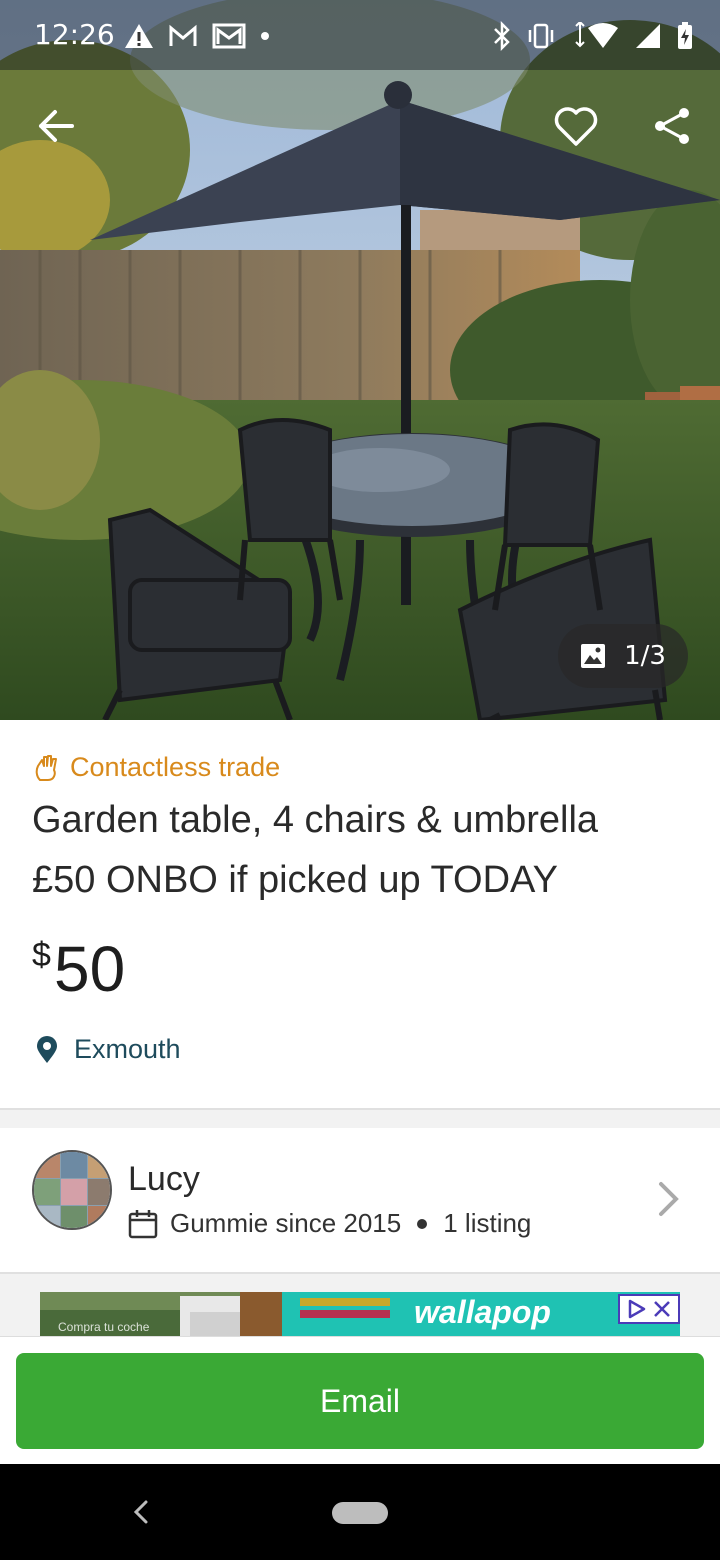  Describe the element at coordinates (229, 36) in the screenshot. I see `mail-icon` at that location.